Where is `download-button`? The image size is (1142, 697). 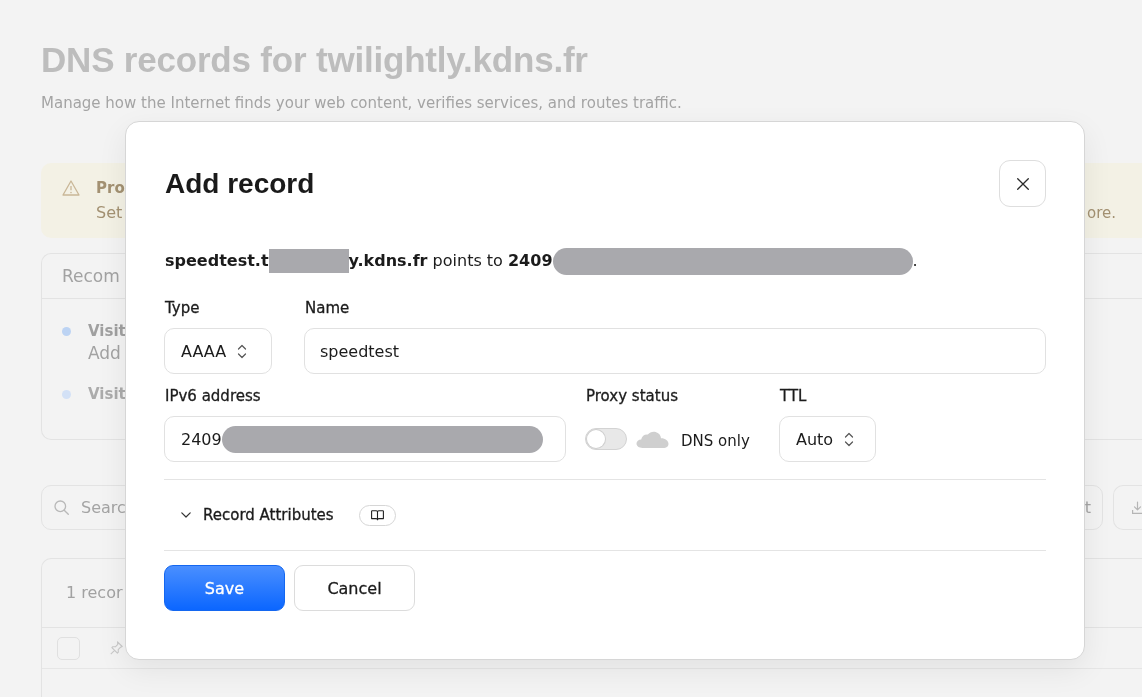 download-button is located at coordinates (1127, 507).